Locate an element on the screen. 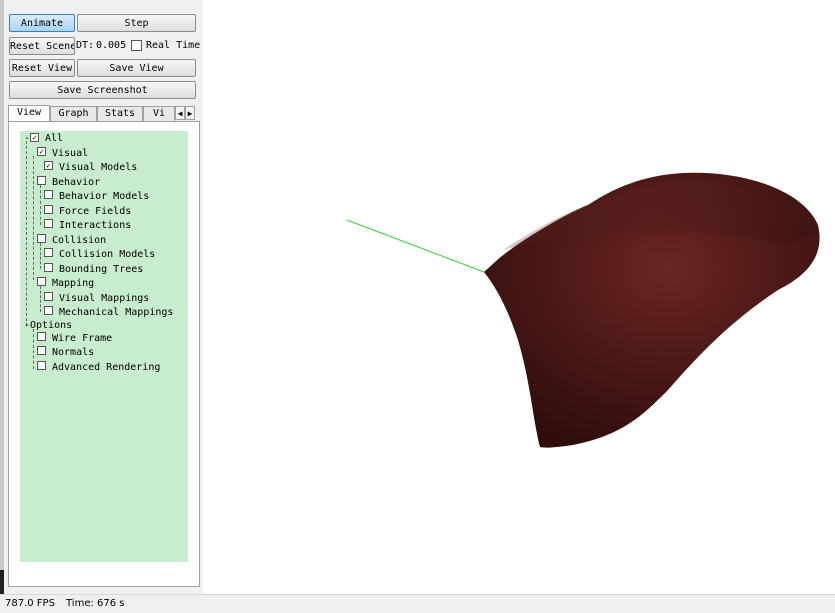 This screenshot has width=835, height=613. tree-checkbox-visual-mappings is located at coordinates (48, 296).